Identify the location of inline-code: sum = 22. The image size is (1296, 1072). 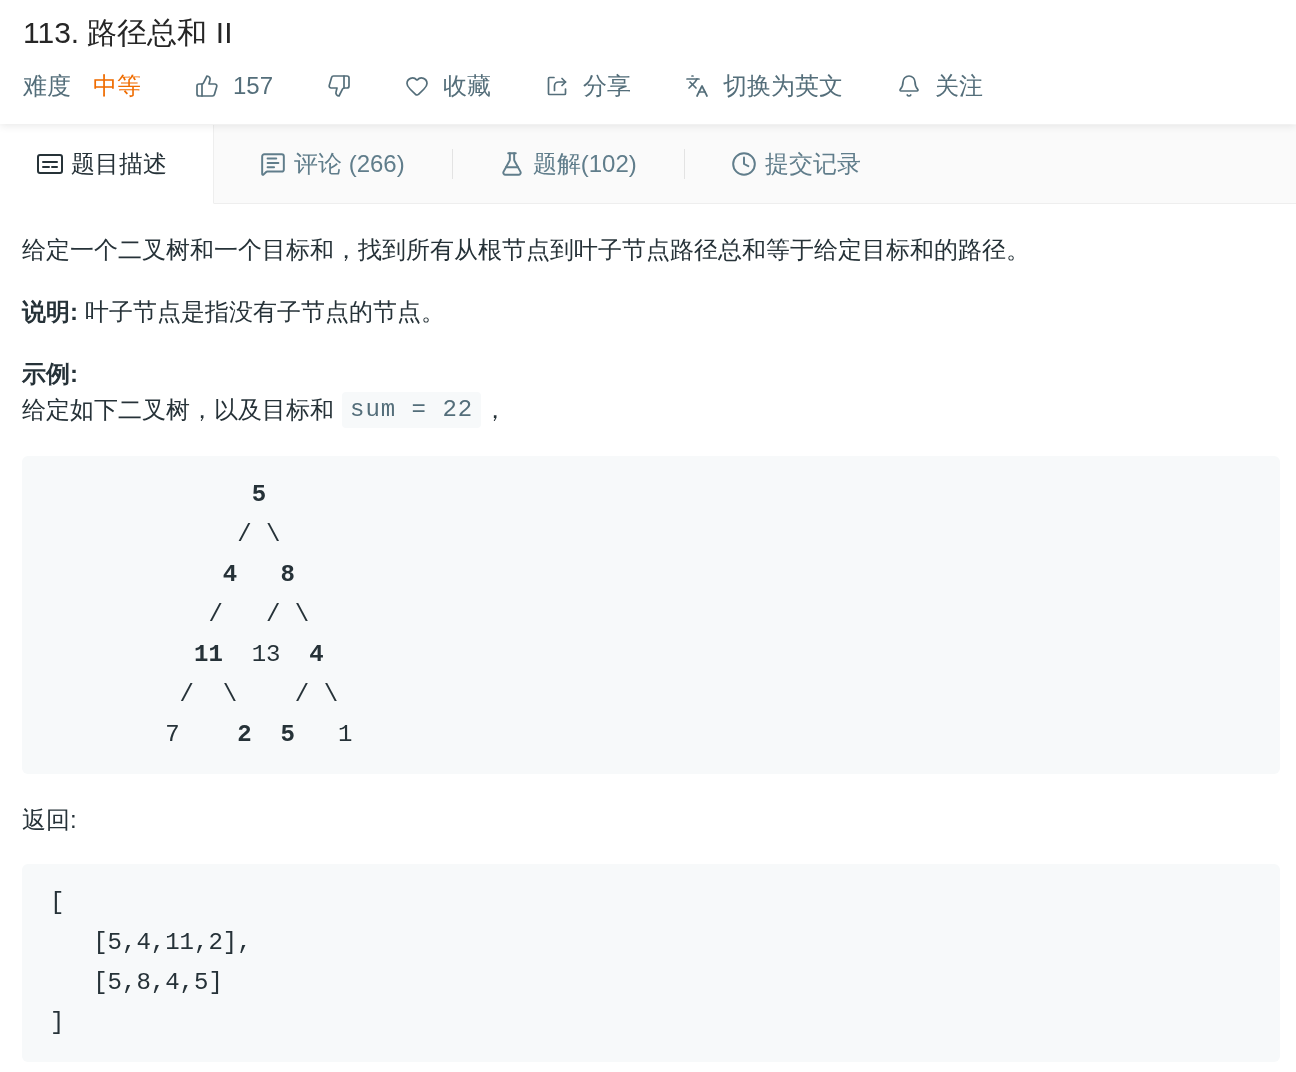
(412, 410).